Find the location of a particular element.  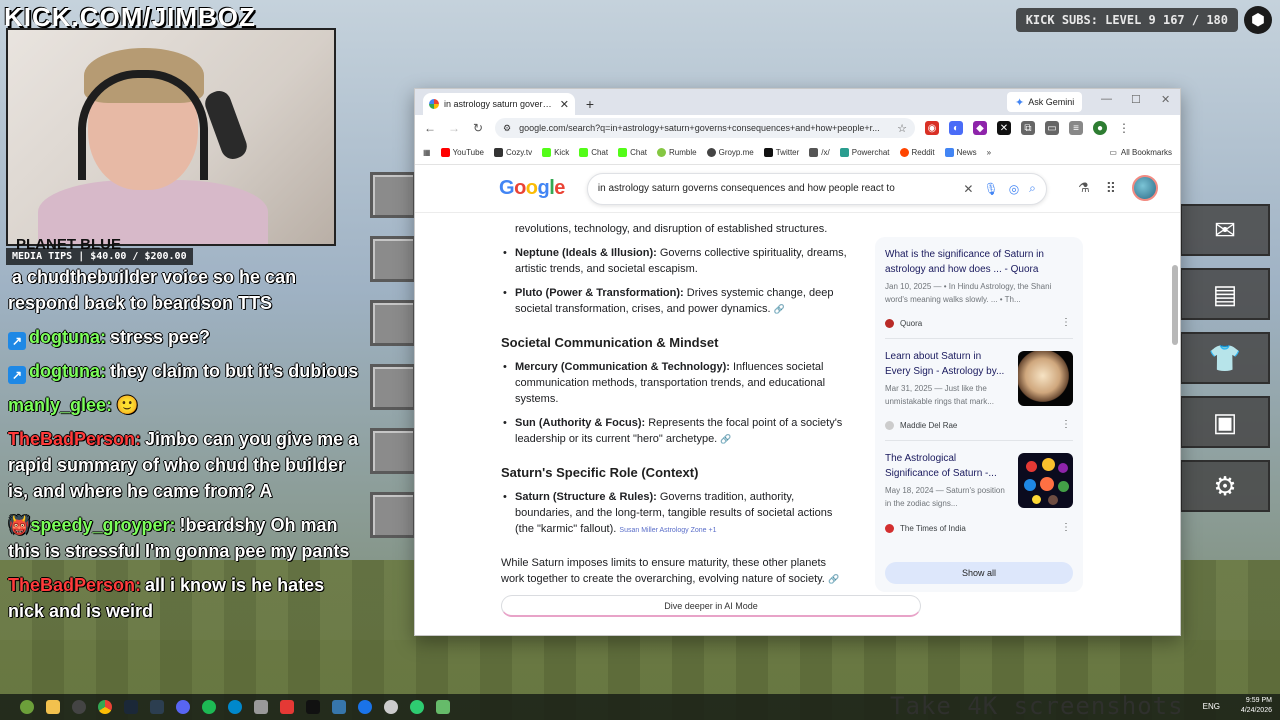

bookmark-star-icon: ☆ is located at coordinates (902, 128).